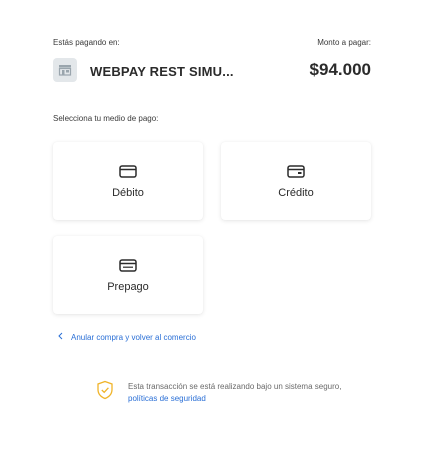  Describe the element at coordinates (128, 265) in the screenshot. I see `card-stripe-icon` at that location.